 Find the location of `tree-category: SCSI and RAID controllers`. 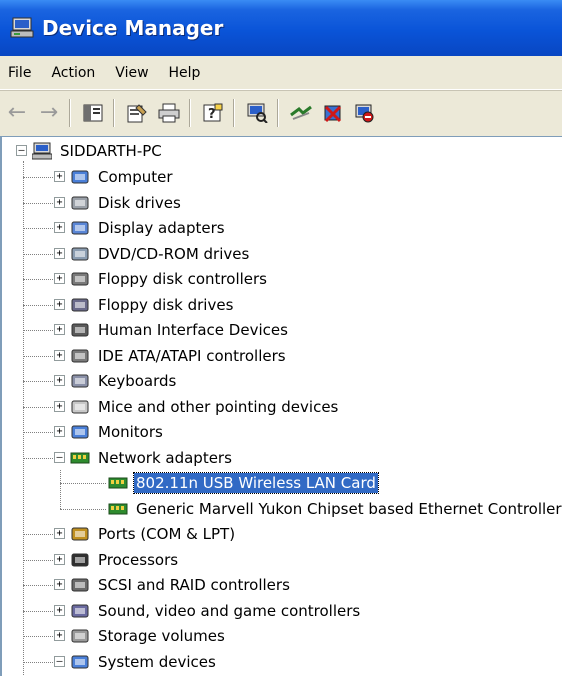

tree-category: SCSI and RAID controllers is located at coordinates (181, 585).